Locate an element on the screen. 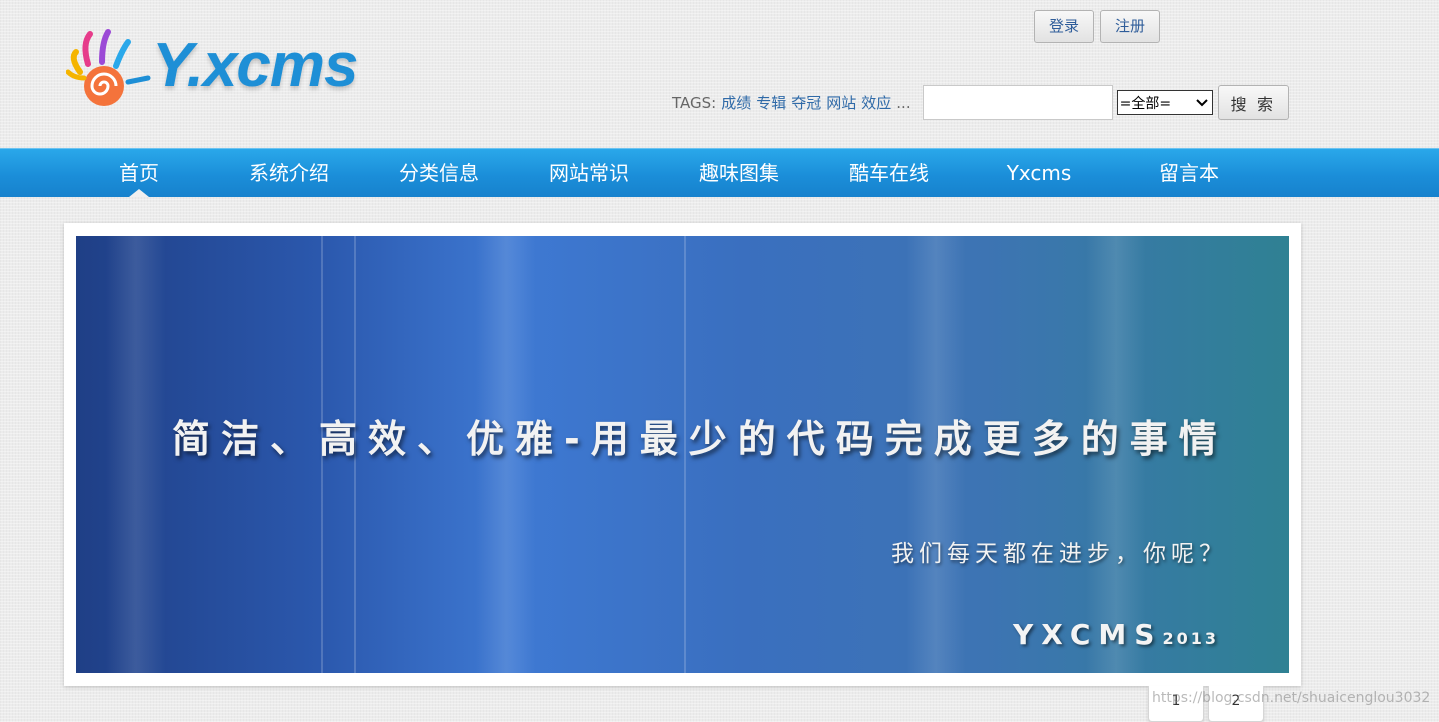 This screenshot has height=722, width=1439. nav-item-guestbook: 留言本 is located at coordinates (1189, 173).